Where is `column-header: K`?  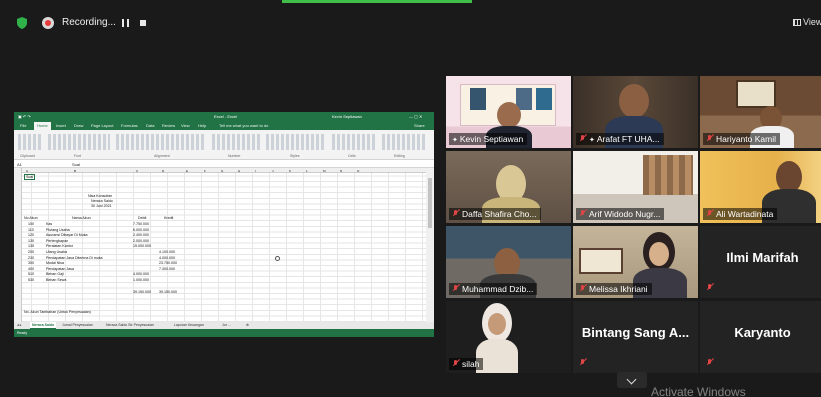 column-header: K is located at coordinates (290, 171).